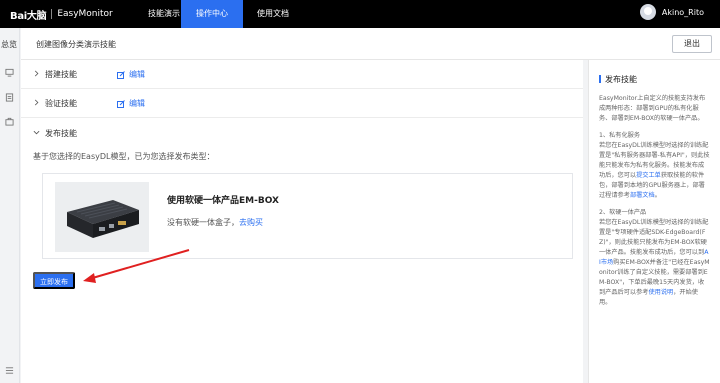  I want to click on section-publish-skill: 发布技能, so click(302, 133).